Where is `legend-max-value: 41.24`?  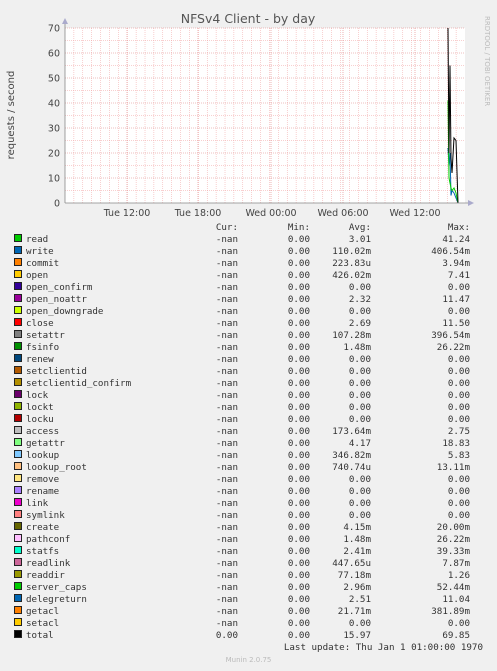
legend-max-value: 41.24 is located at coordinates (456, 239).